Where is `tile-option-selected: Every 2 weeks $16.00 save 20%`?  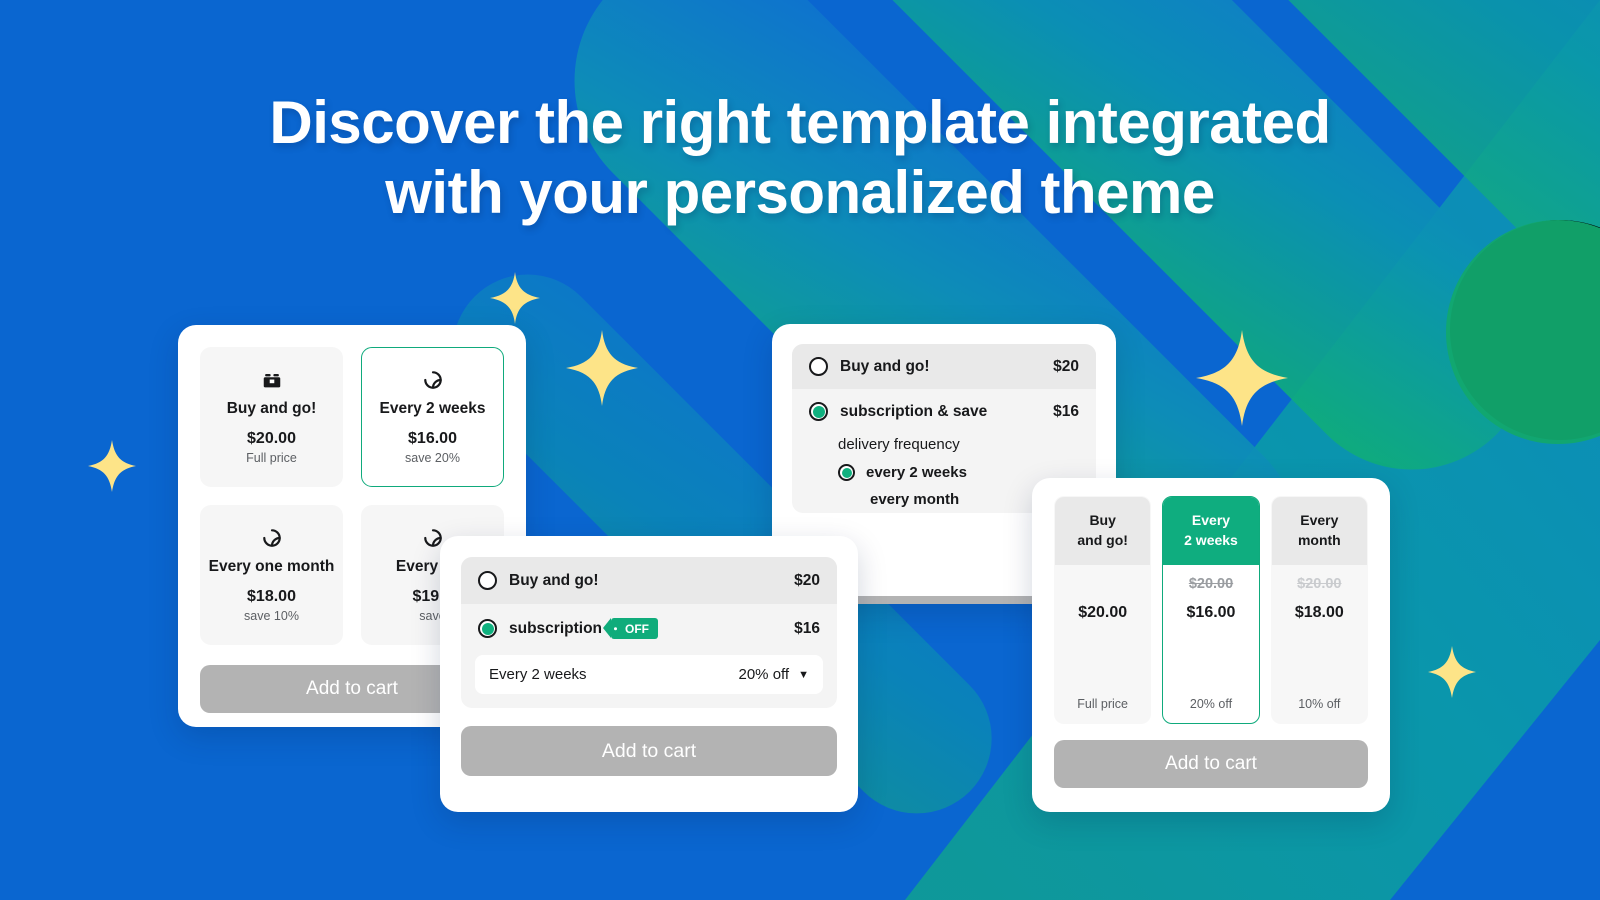
tile-option-selected: Every 2 weeks $16.00 save 20% is located at coordinates (432, 417).